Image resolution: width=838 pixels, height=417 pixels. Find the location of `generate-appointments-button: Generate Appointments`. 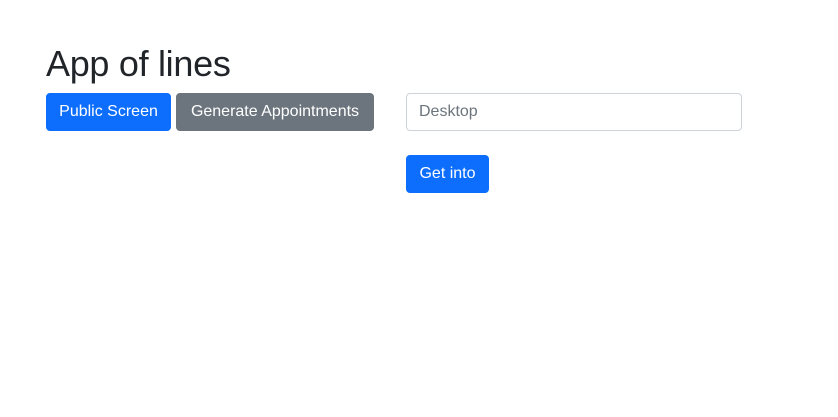

generate-appointments-button: Generate Appointments is located at coordinates (275, 112).